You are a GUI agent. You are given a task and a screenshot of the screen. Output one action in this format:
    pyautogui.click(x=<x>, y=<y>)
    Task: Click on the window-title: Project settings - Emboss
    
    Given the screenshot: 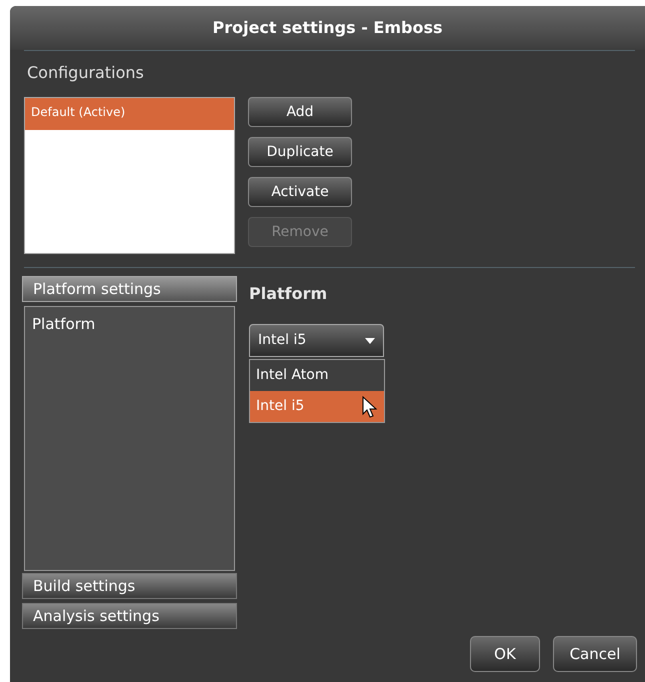 What is the action you would take?
    pyautogui.click(x=327, y=28)
    